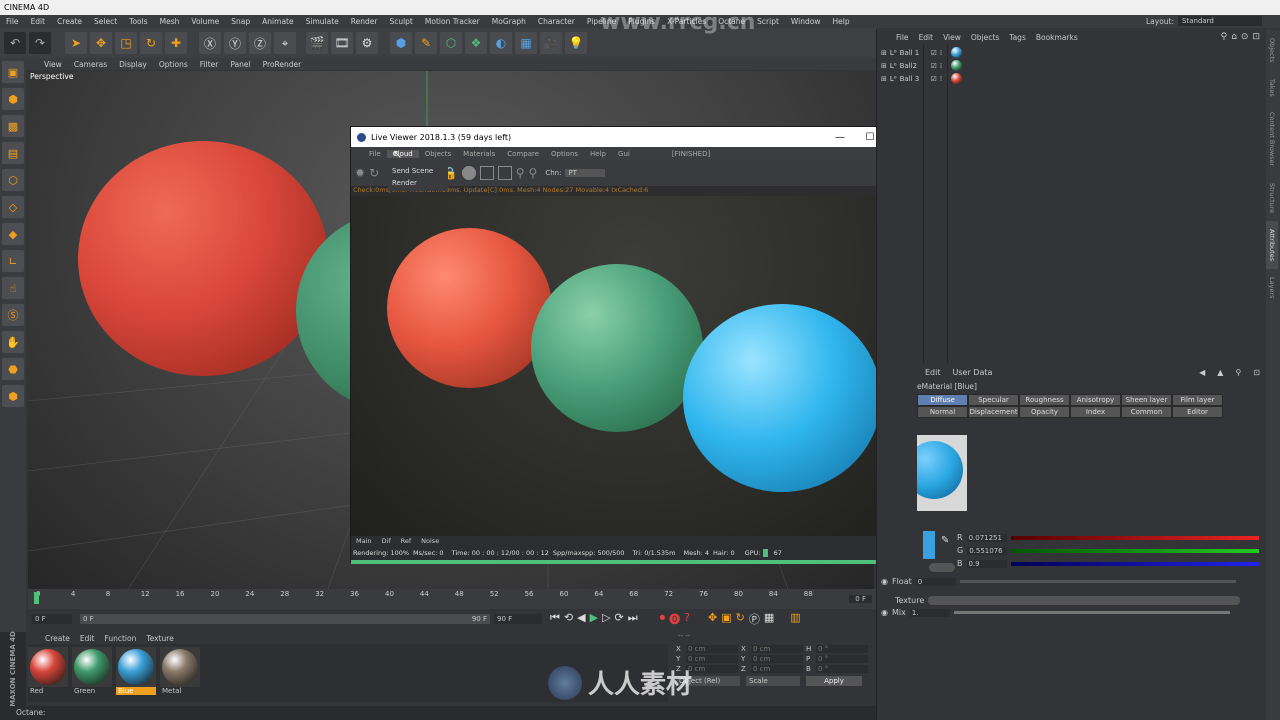  Describe the element at coordinates (912, 79) in the screenshot. I see `object-name: Ball 3` at that location.